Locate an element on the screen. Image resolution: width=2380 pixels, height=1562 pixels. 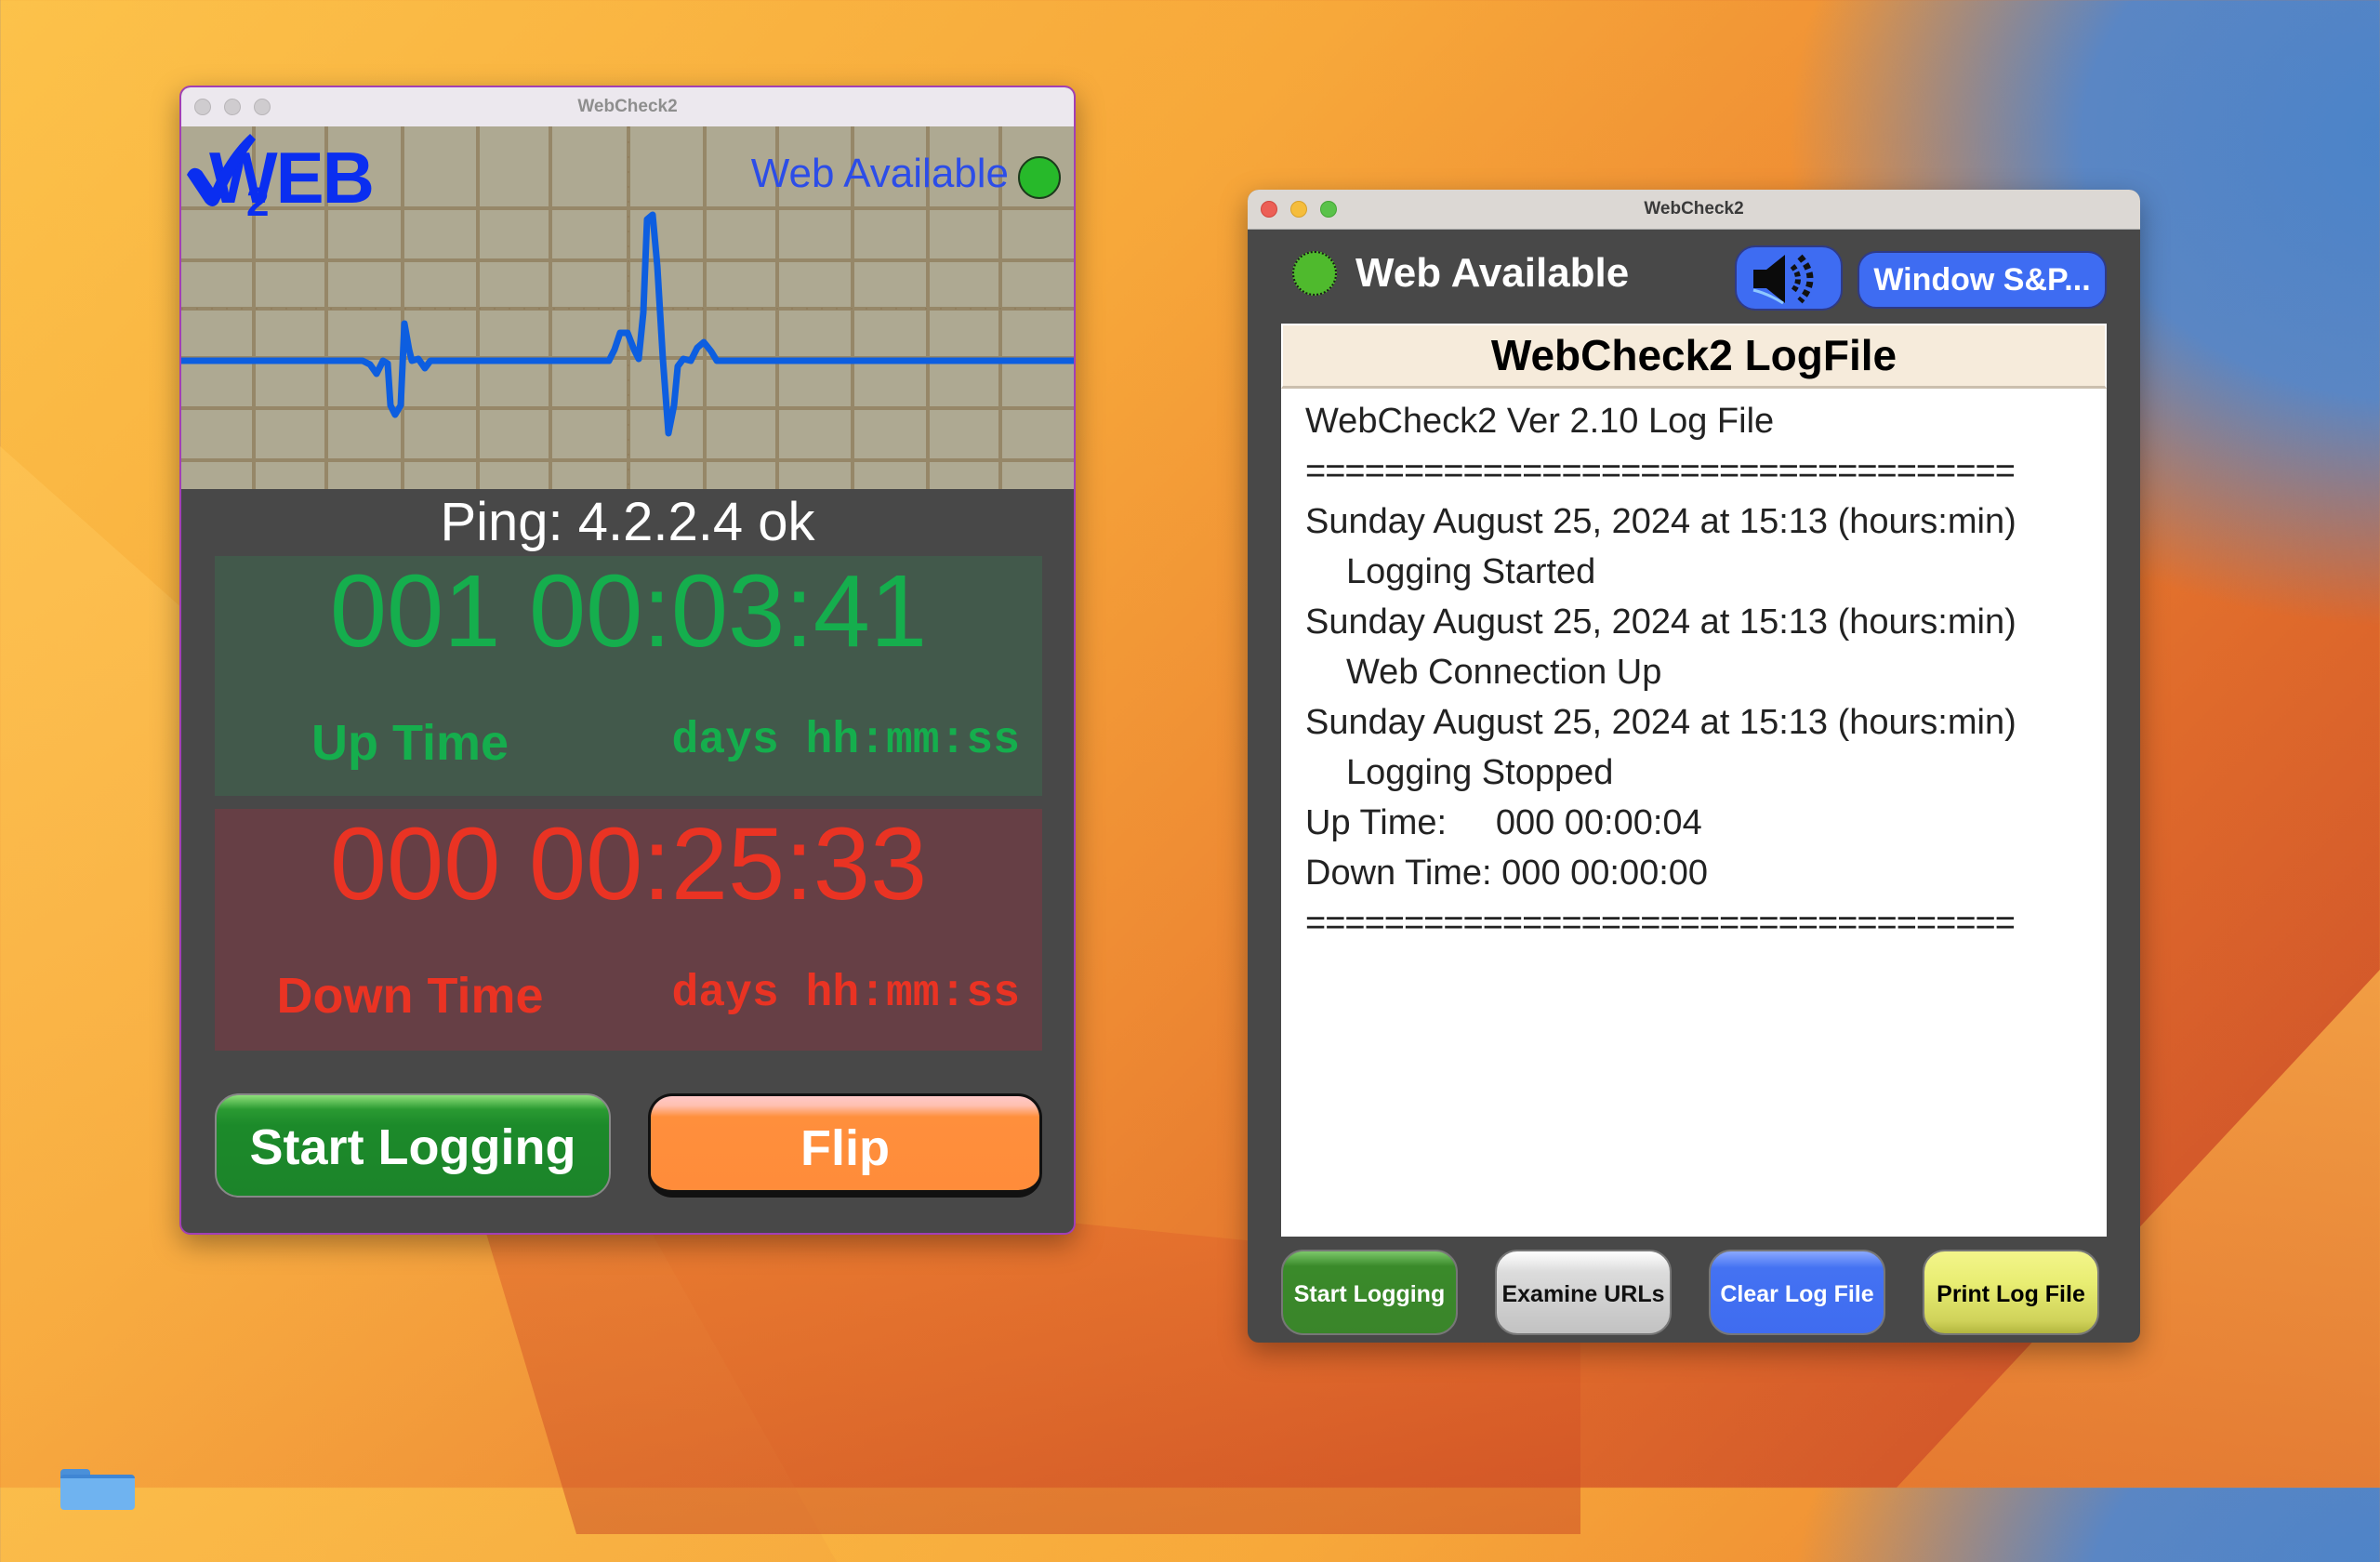
downtime-value: 000 00:25:33 is located at coordinates (628, 864).